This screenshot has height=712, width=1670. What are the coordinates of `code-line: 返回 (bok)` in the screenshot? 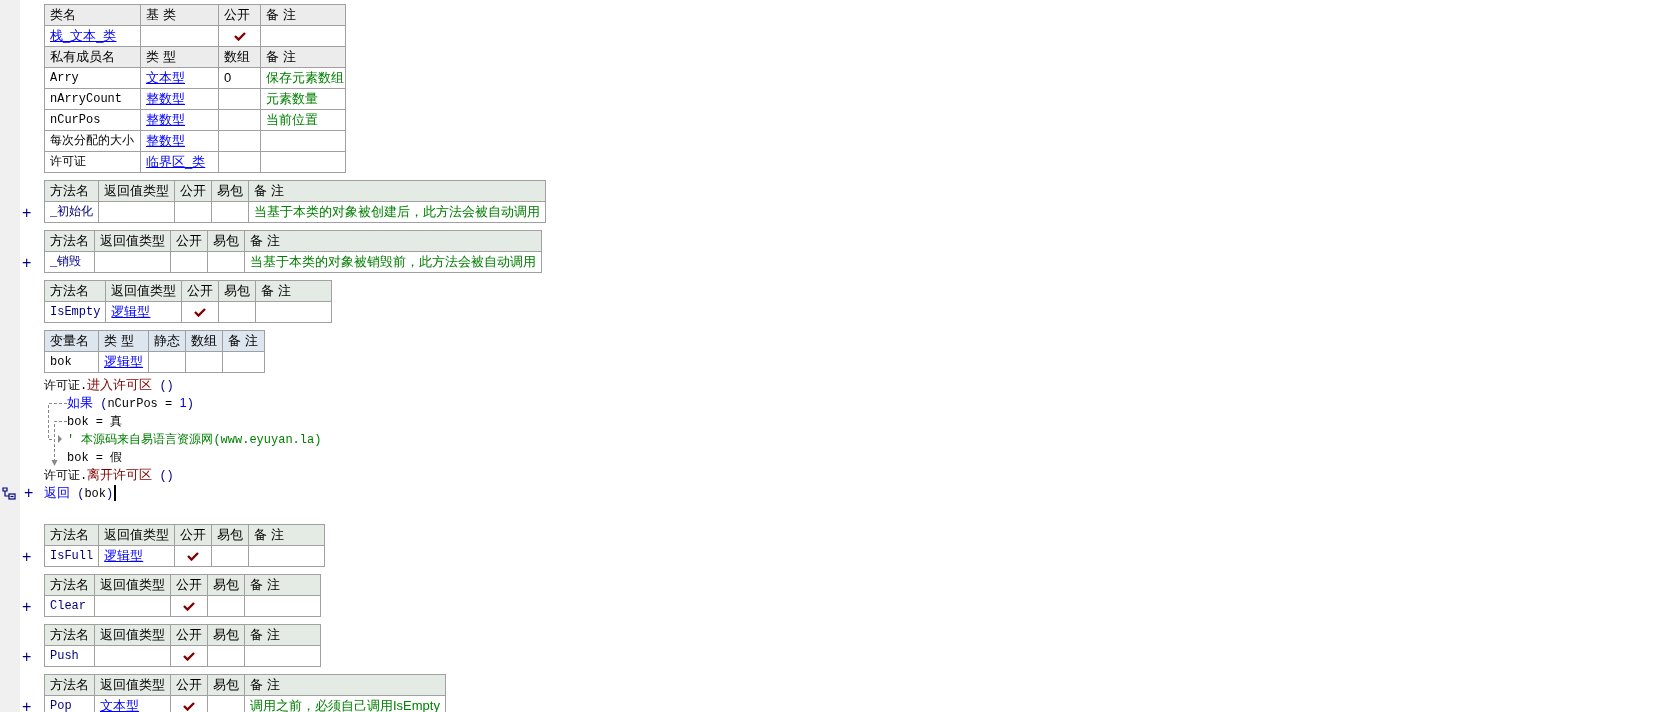 It's located at (79, 493).